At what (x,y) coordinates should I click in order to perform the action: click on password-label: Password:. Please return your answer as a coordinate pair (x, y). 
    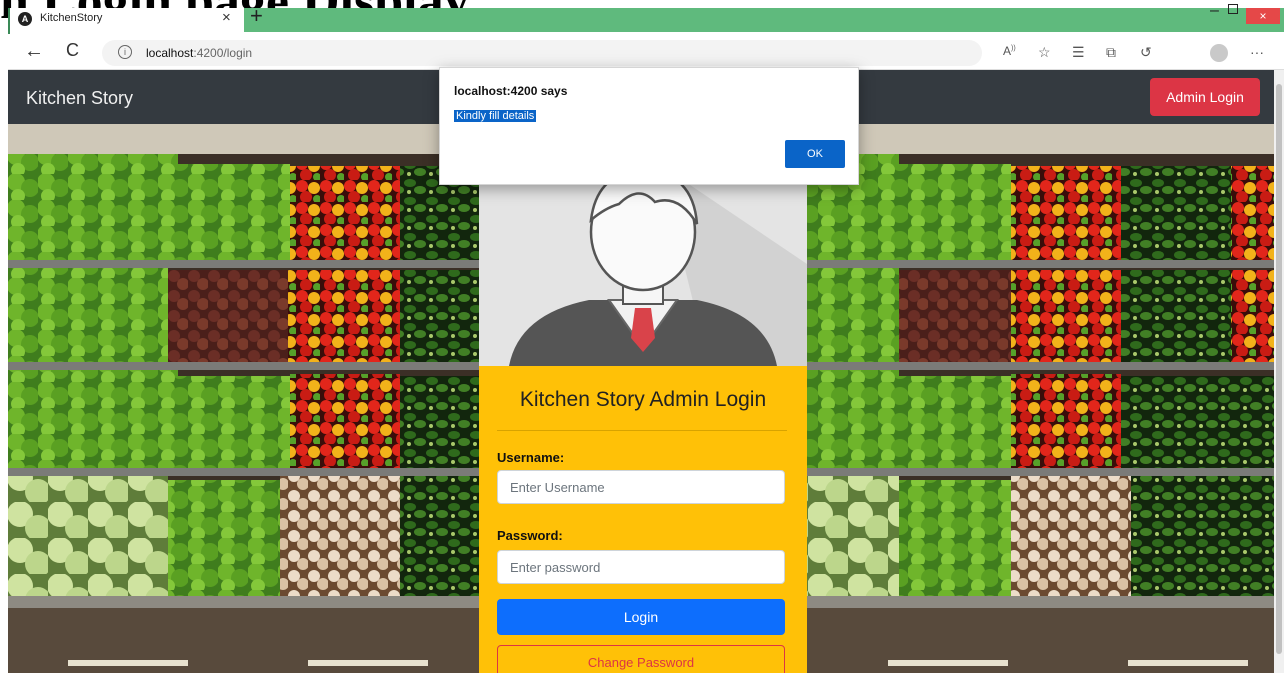
    Looking at the image, I should click on (530, 535).